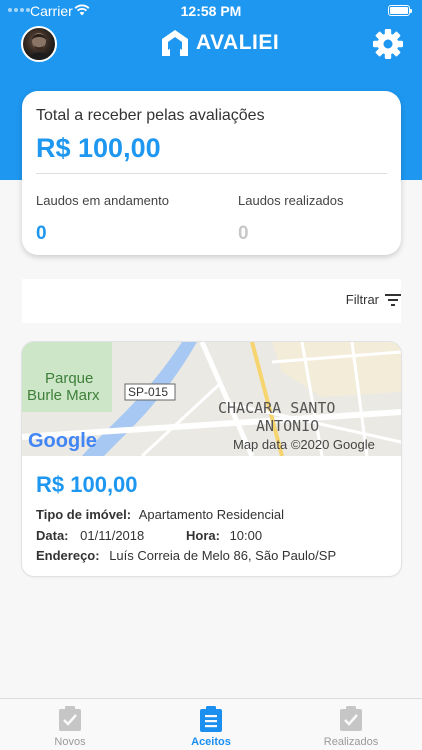 This screenshot has width=422, height=750. I want to click on filter-label: Filtrar, so click(362, 299).